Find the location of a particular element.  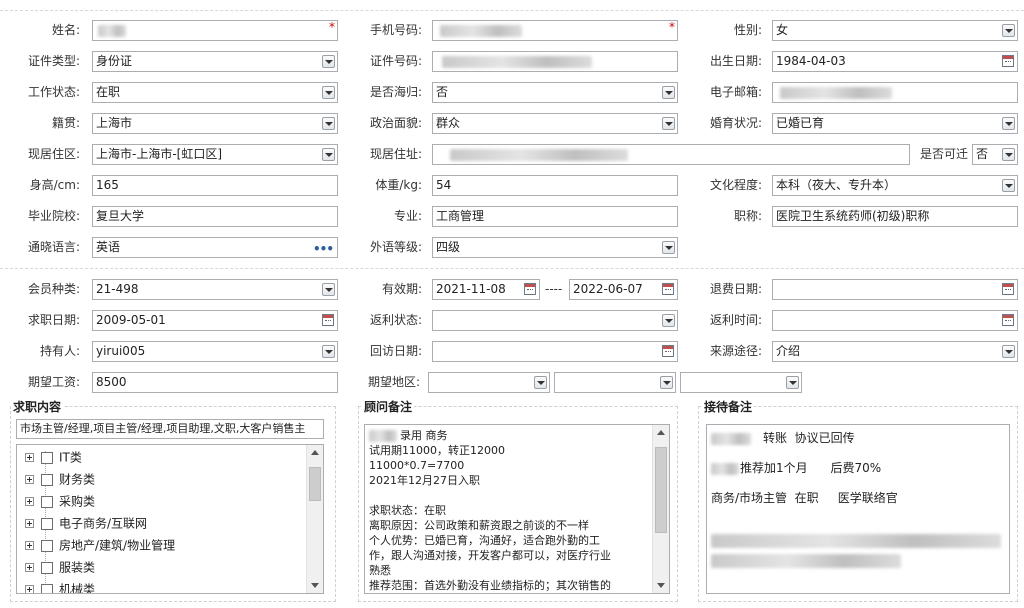

email-input is located at coordinates (895, 92).